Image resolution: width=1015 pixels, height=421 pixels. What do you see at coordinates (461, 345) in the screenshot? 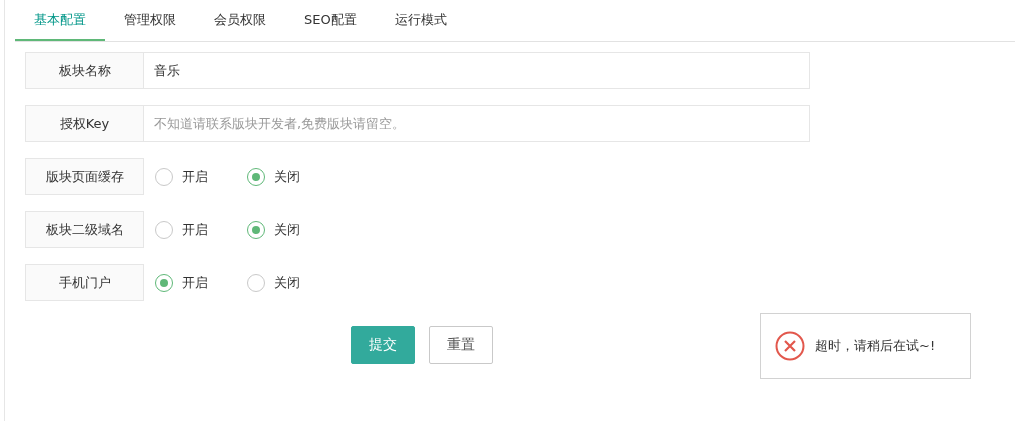
I see `reset-button: 重置` at bounding box center [461, 345].